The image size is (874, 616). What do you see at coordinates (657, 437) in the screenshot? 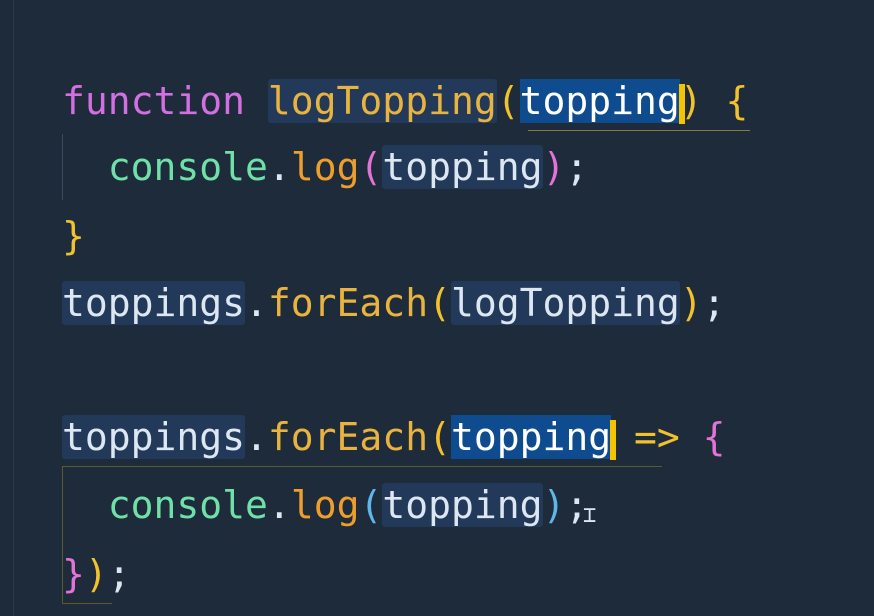
I see `arrow-operator: =>` at bounding box center [657, 437].